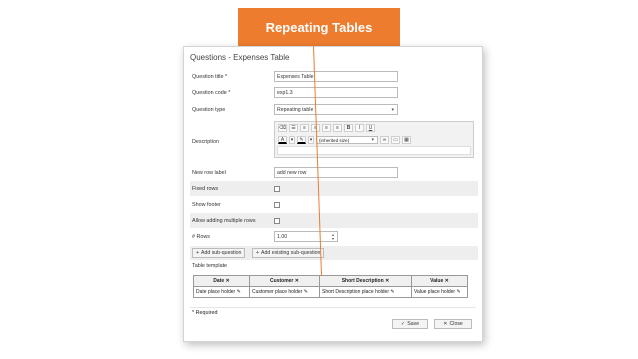  What do you see at coordinates (277, 220) in the screenshot?
I see `allow-multiple-checkbox` at bounding box center [277, 220].